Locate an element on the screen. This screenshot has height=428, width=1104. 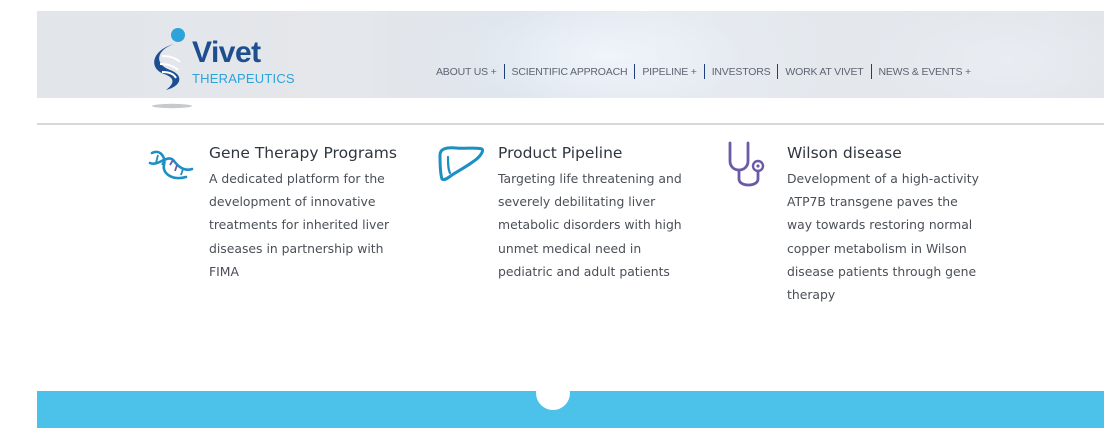
header-background-glow-right is located at coordinates (980, 54).